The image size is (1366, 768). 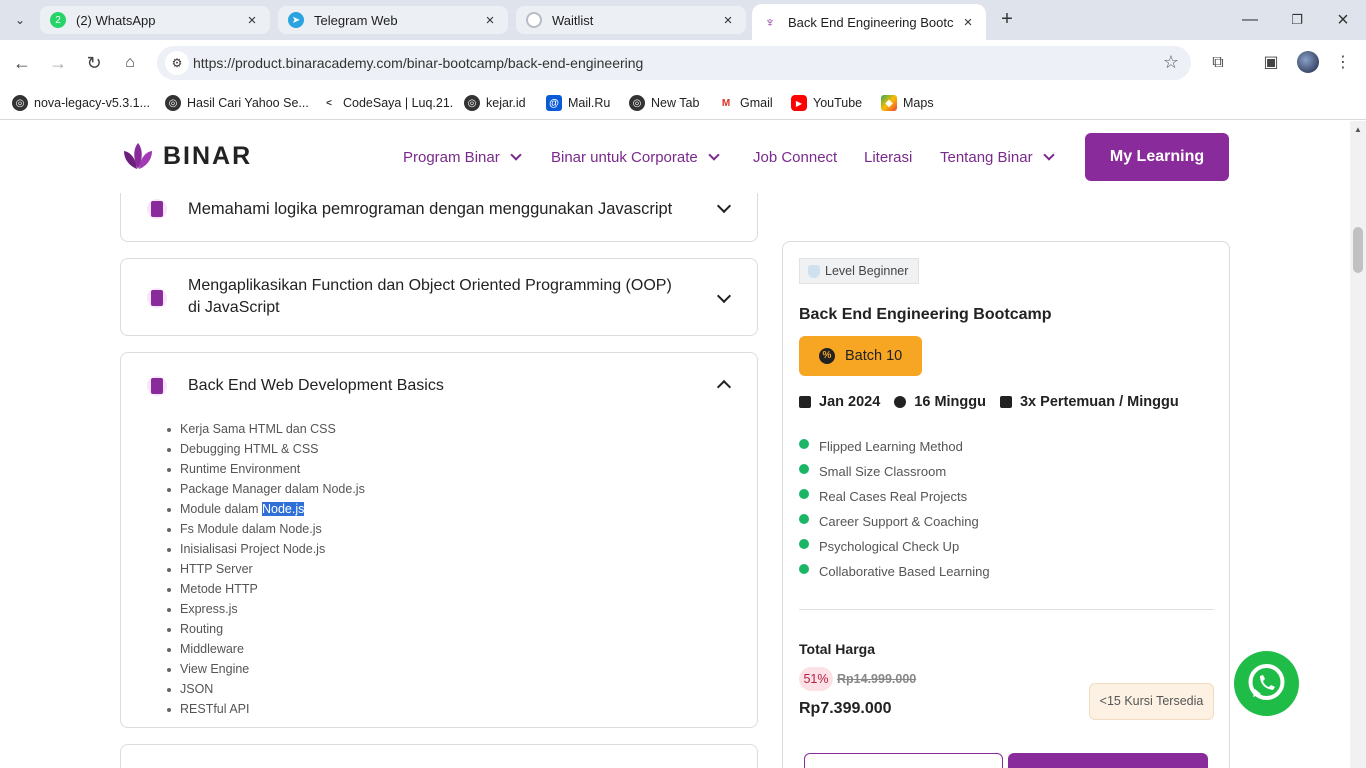 I want to click on clock-icon, so click(x=900, y=402).